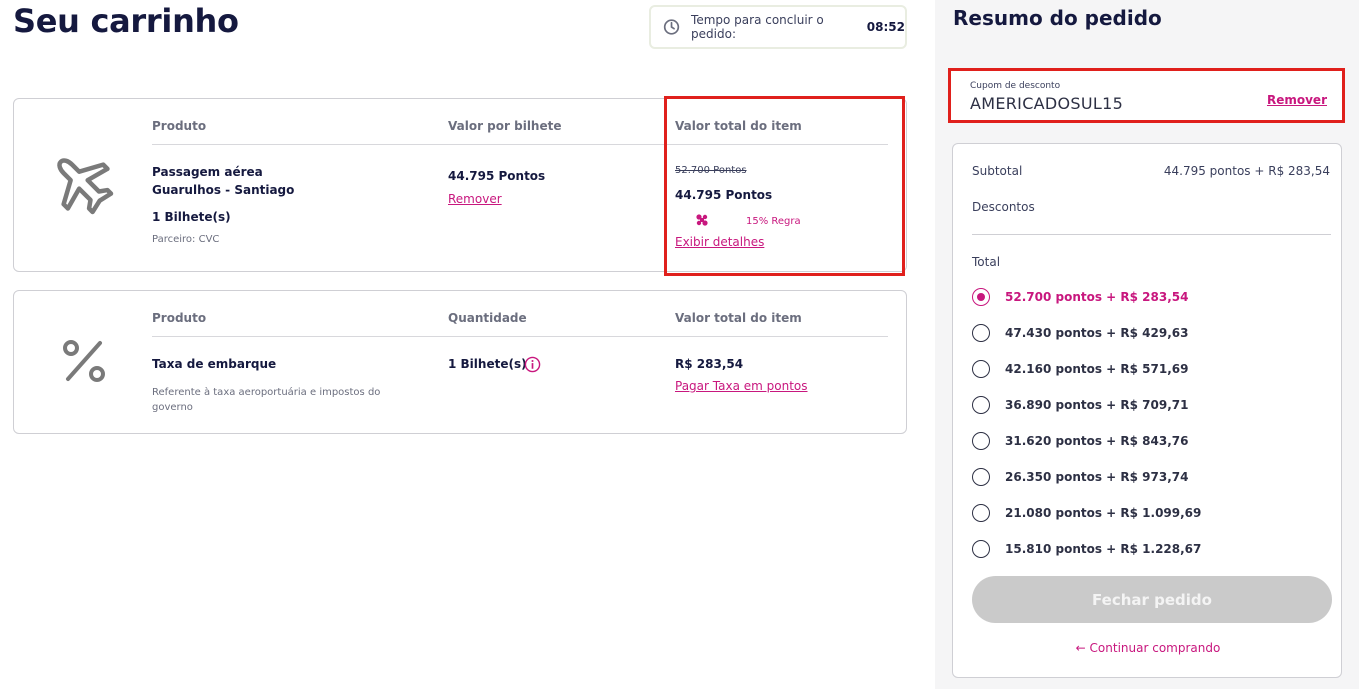 This screenshot has width=1359, height=689. What do you see at coordinates (757, 27) in the screenshot?
I see `timer-label: Tempo para concluir o pedido:` at bounding box center [757, 27].